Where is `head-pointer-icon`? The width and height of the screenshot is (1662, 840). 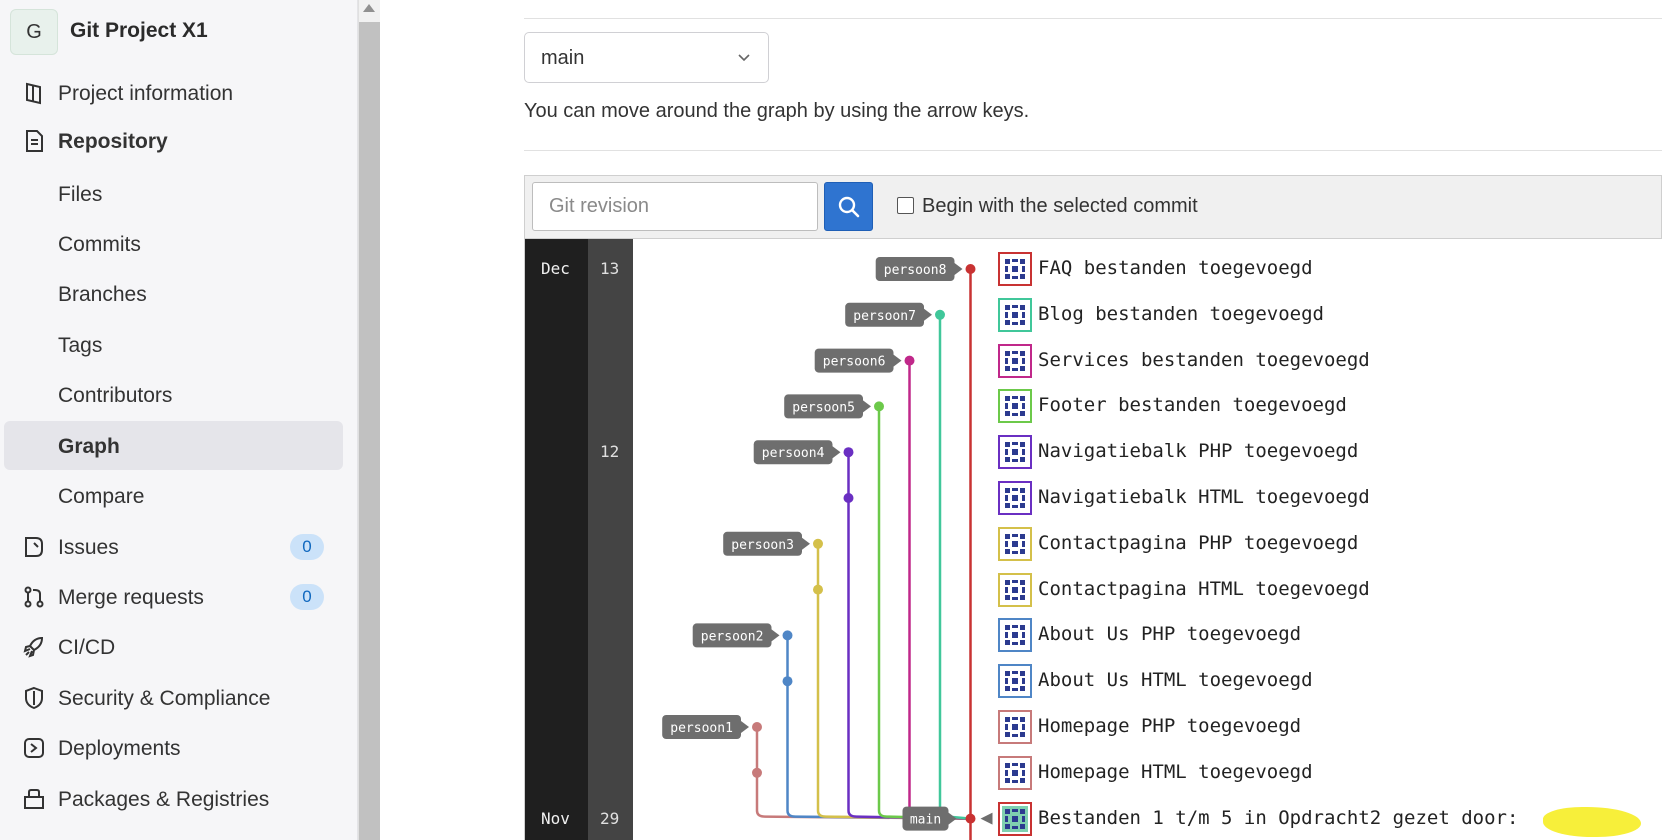 head-pointer-icon is located at coordinates (986, 818).